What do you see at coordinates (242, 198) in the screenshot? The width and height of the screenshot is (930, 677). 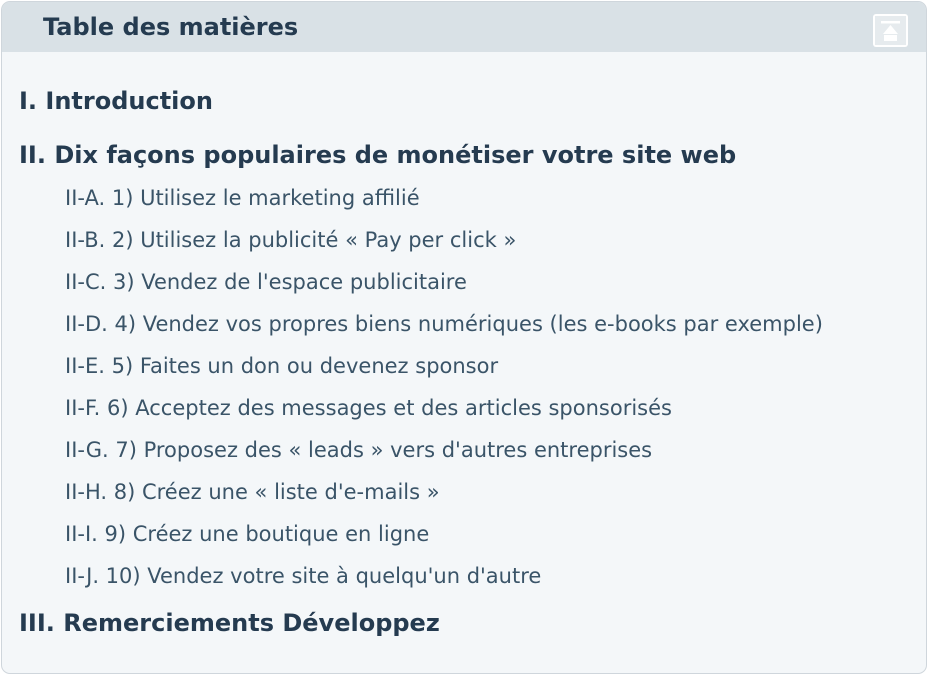 I see `toc-subsection-ii-a: II-A. 1) Utilisez le marketing affilié` at bounding box center [242, 198].